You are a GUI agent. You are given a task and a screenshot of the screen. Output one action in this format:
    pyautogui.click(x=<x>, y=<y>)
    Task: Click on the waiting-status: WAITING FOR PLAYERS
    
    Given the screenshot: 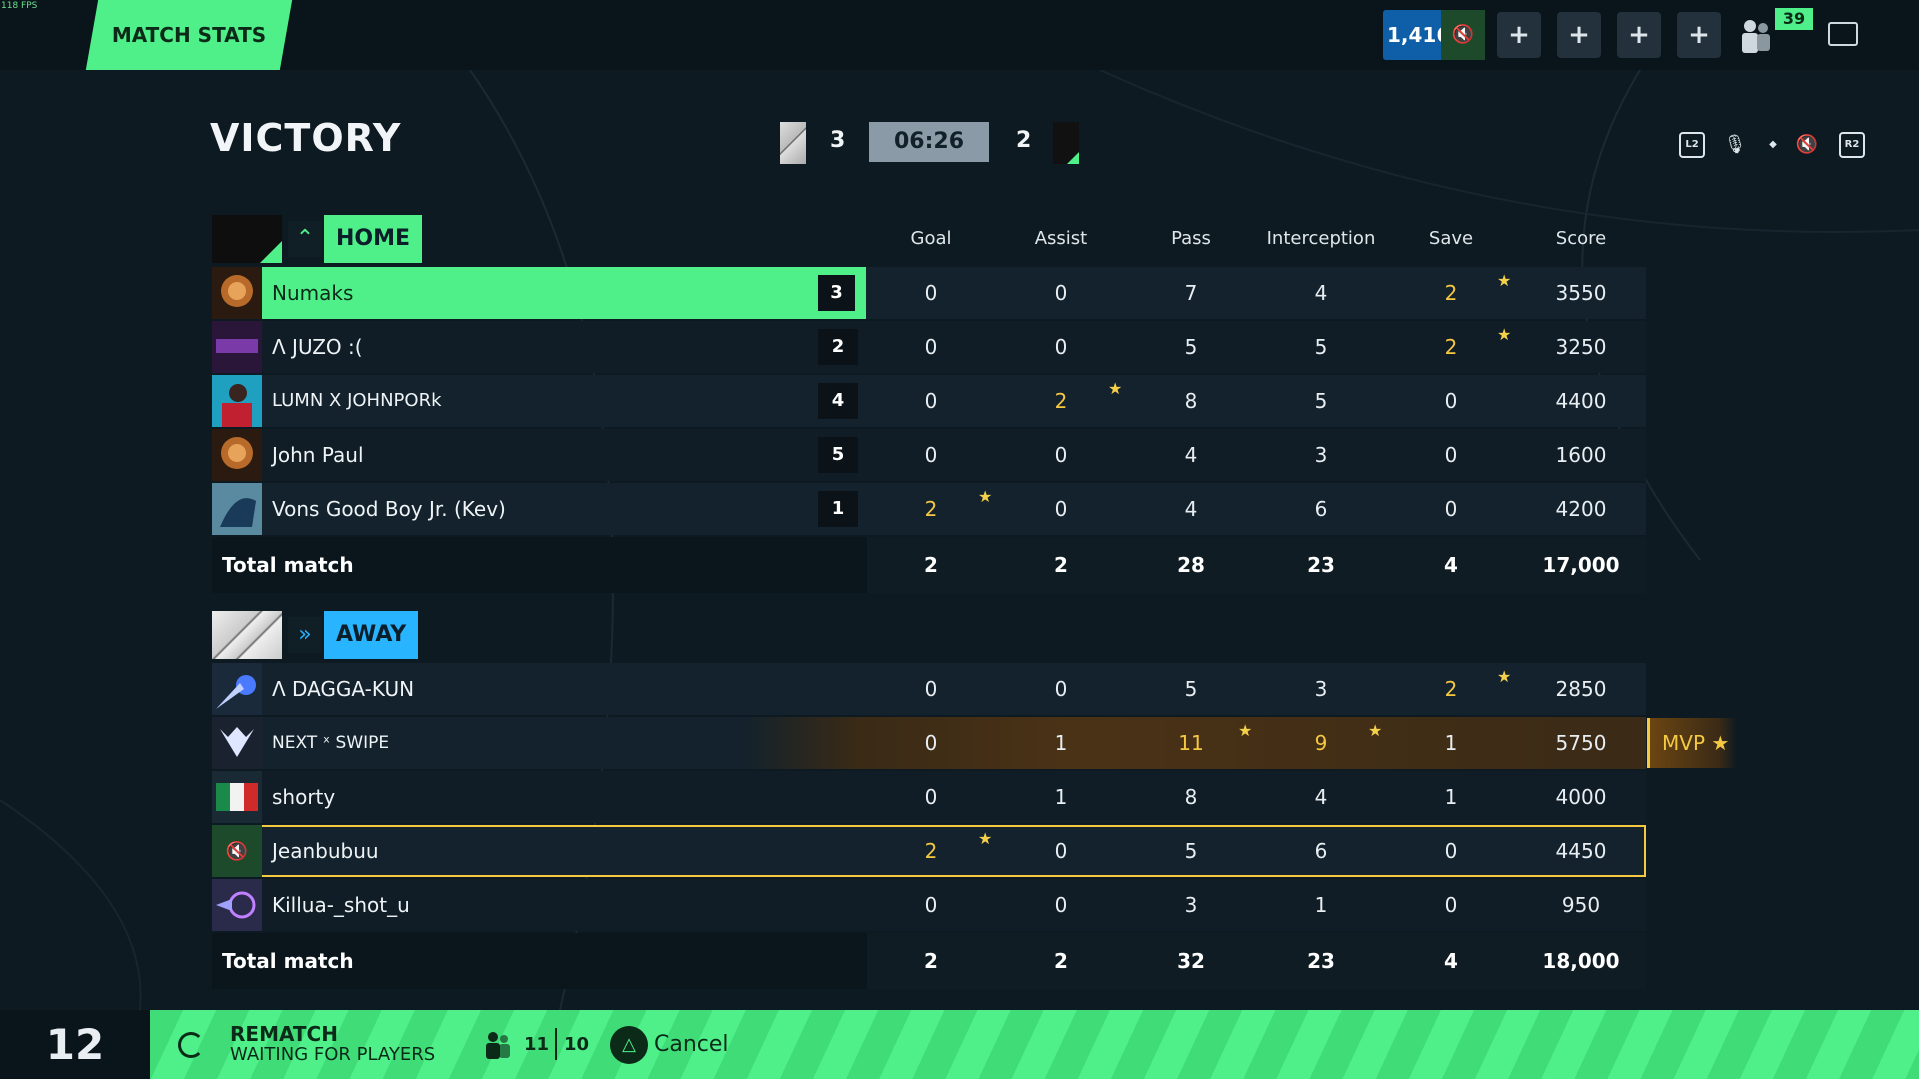 What is the action you would take?
    pyautogui.click(x=333, y=1054)
    